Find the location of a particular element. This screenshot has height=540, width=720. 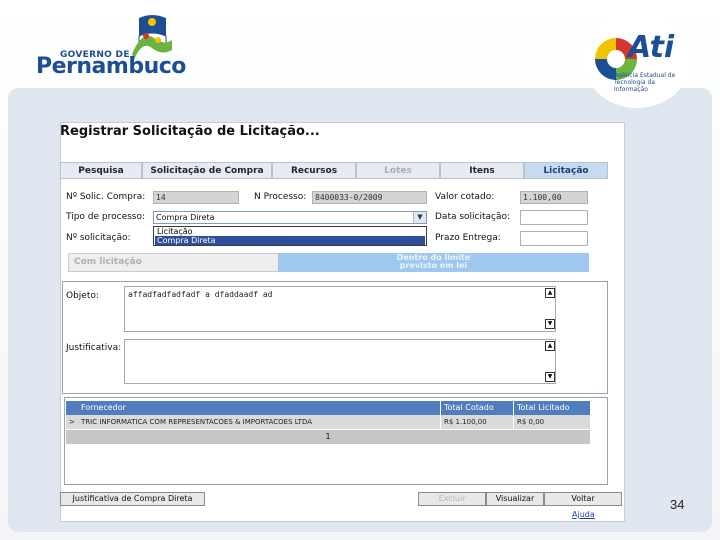

grid-header-total-licitado: Total Licitado is located at coordinates (552, 408).